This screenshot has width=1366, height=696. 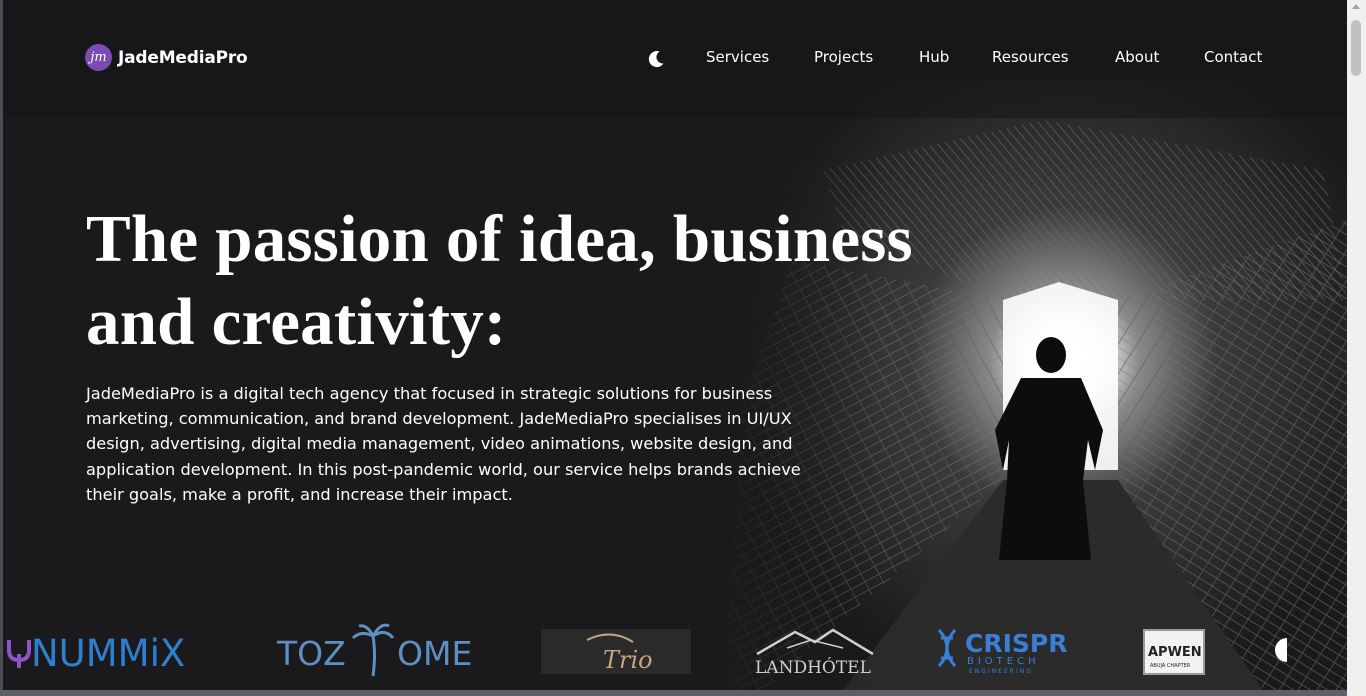 What do you see at coordinates (108, 653) in the screenshot?
I see `nummix-wordmark: NUMMiX` at bounding box center [108, 653].